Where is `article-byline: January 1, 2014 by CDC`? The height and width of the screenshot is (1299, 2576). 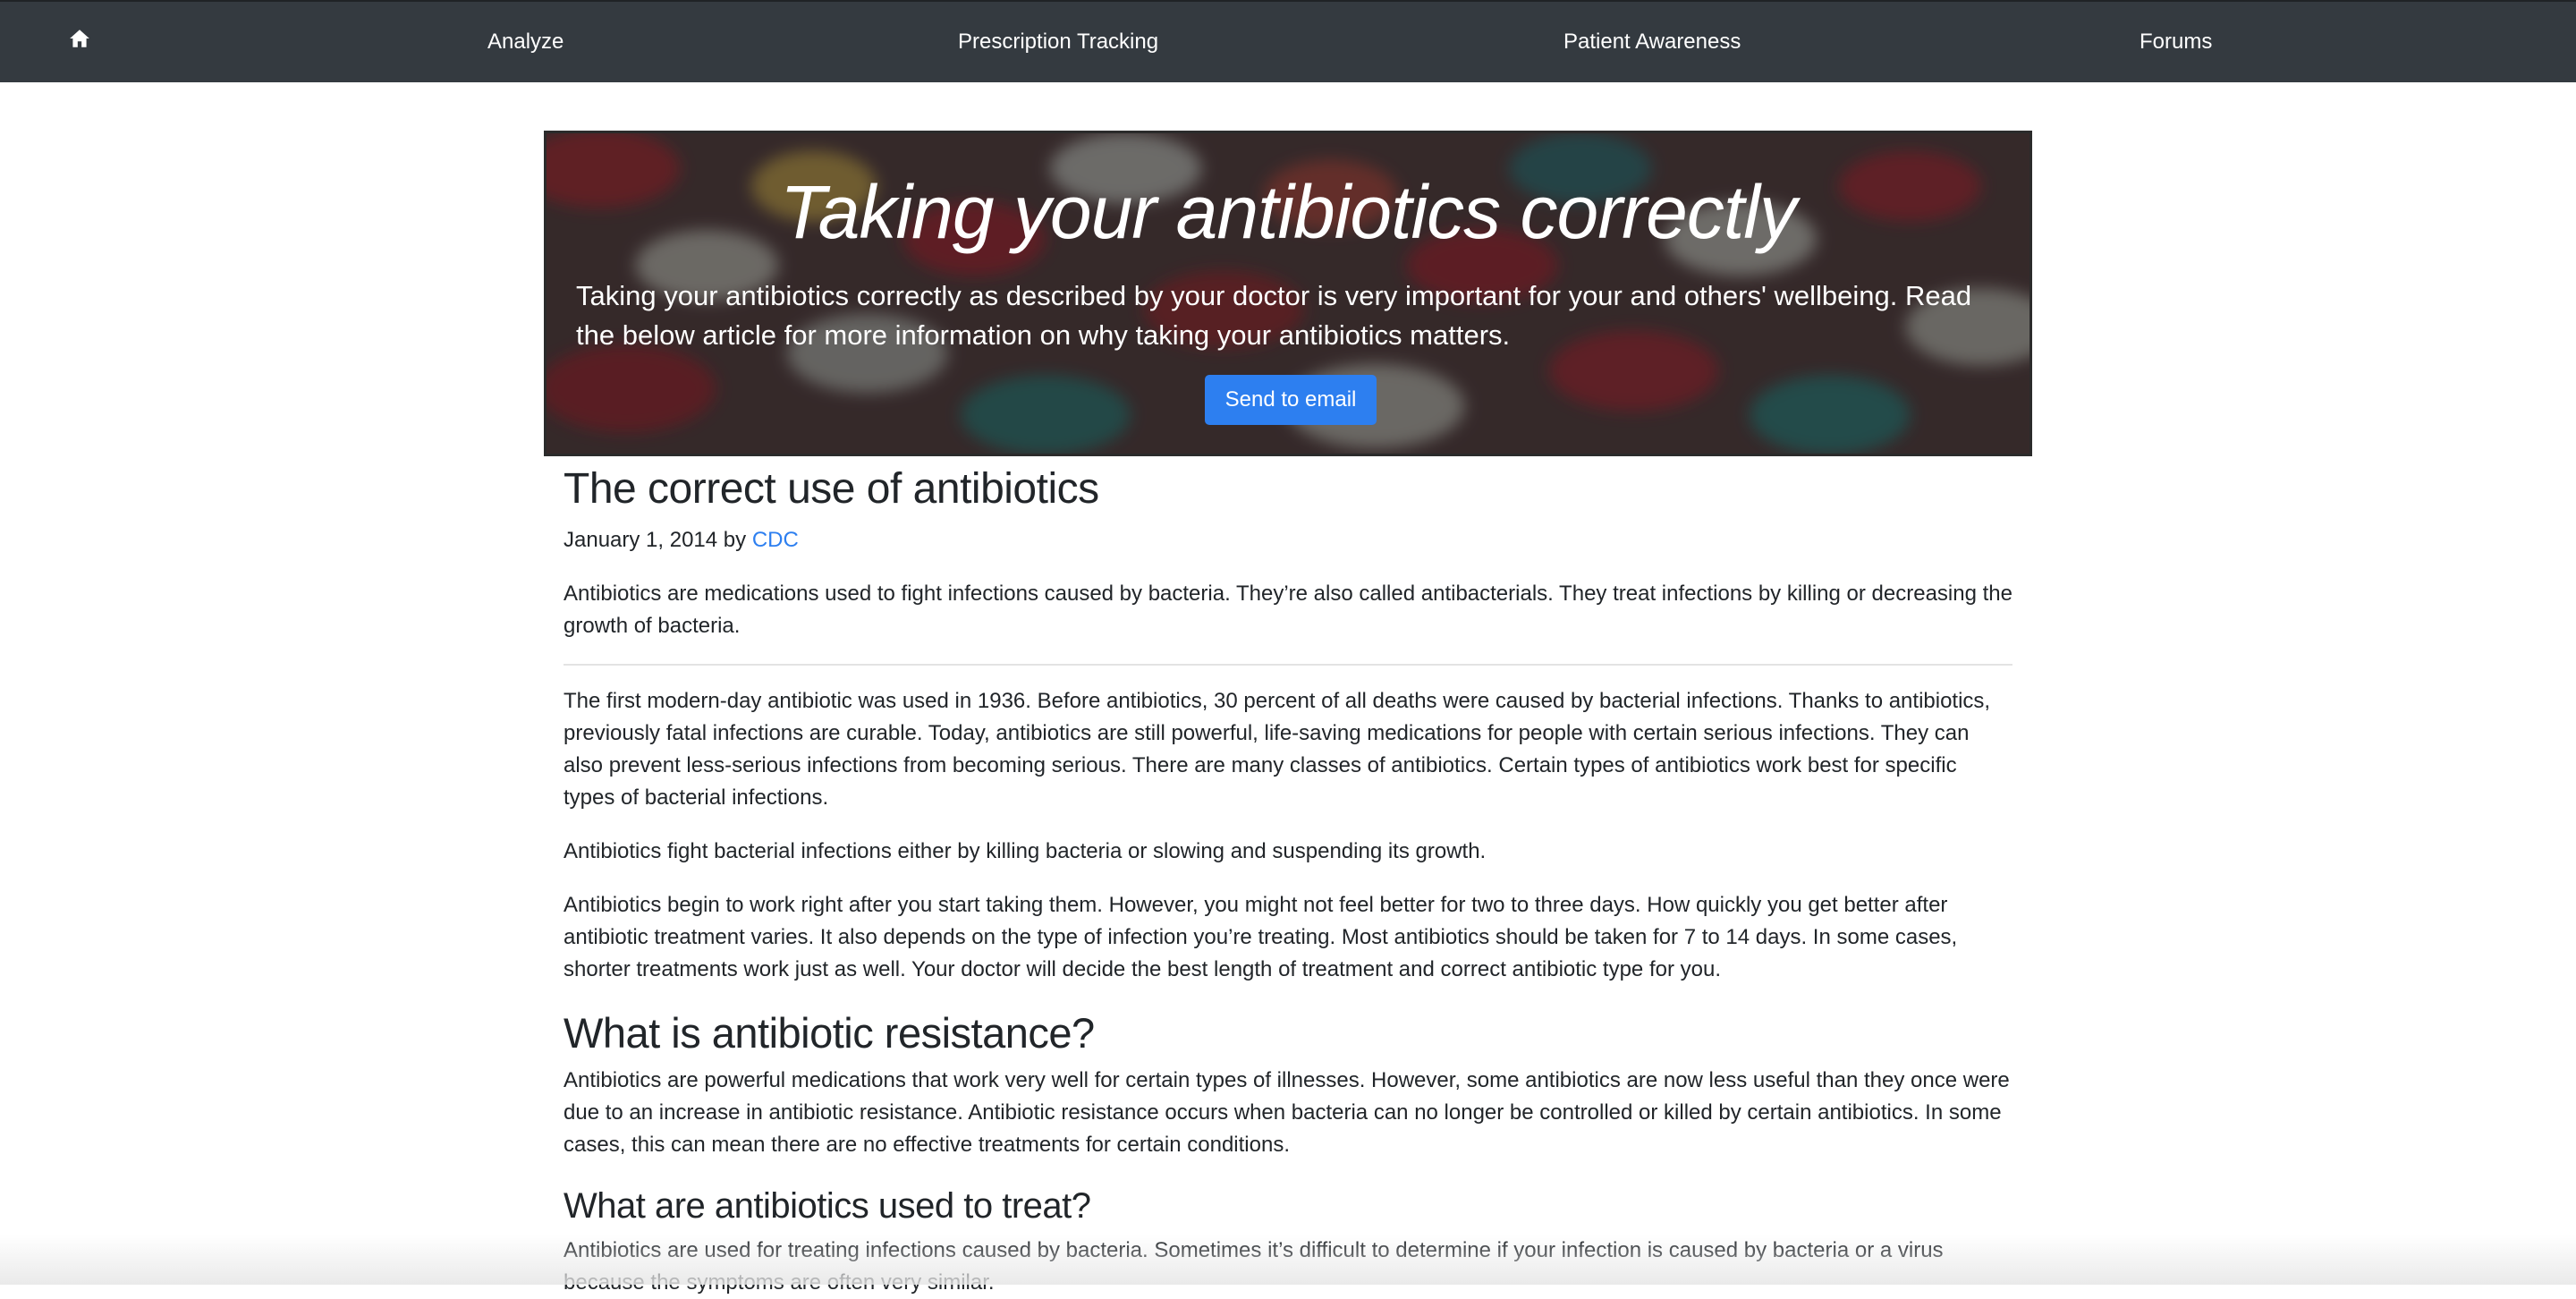
article-byline: January 1, 2014 by CDC is located at coordinates (1288, 540).